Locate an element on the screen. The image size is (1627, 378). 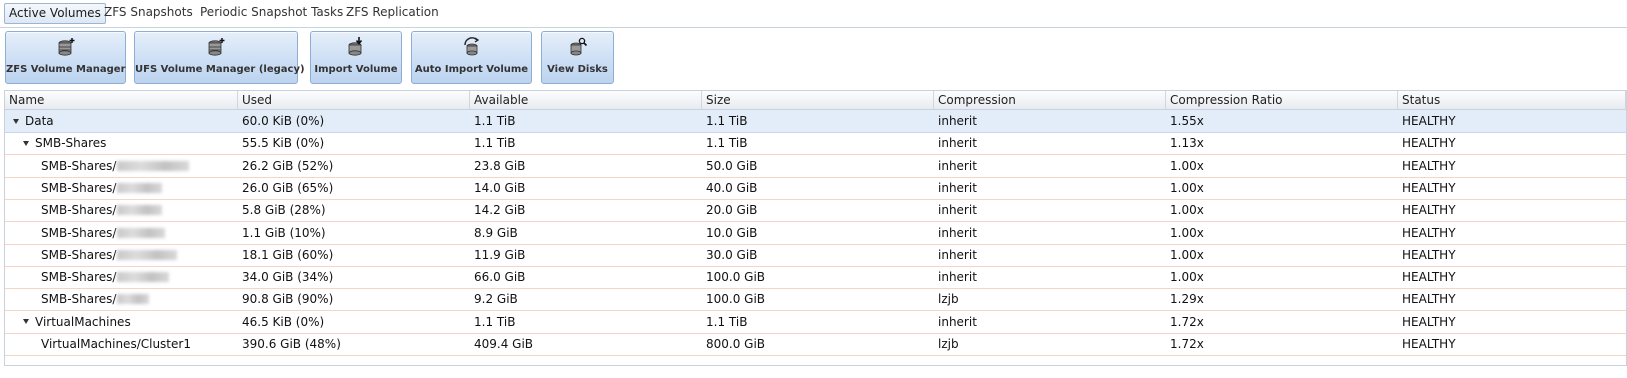
column-header-compression: Compression is located at coordinates (1050, 100).